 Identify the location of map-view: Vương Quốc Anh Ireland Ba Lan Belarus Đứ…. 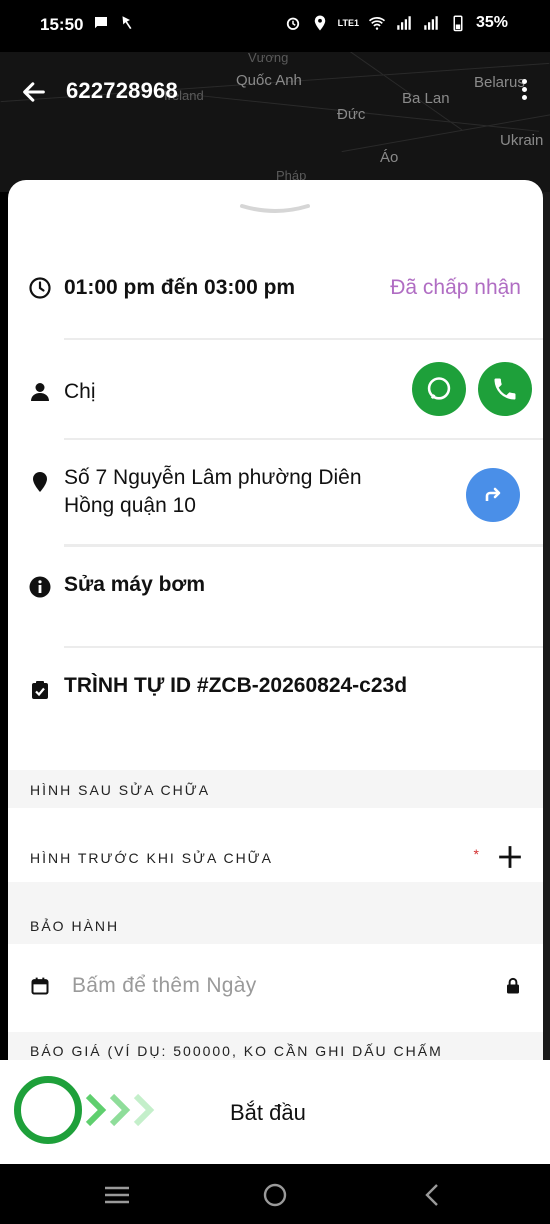
(275, 122).